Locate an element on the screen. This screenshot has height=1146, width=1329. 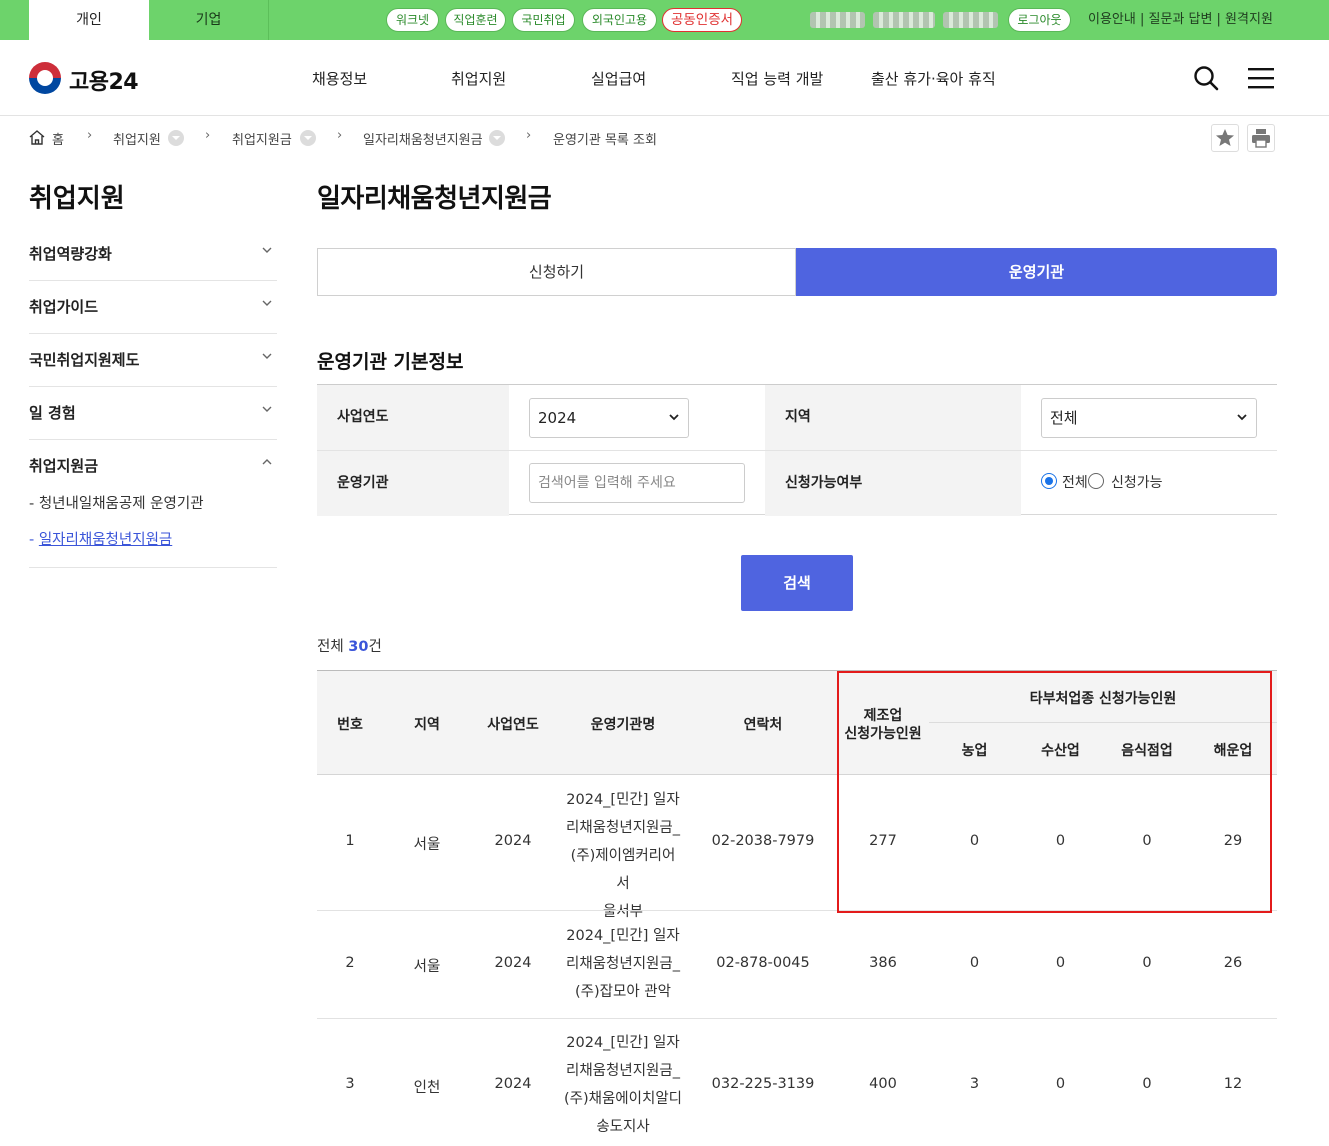
sidebar-sub-item-youth-subsidy: - 일자리채움청년지원금 is located at coordinates (100, 538).